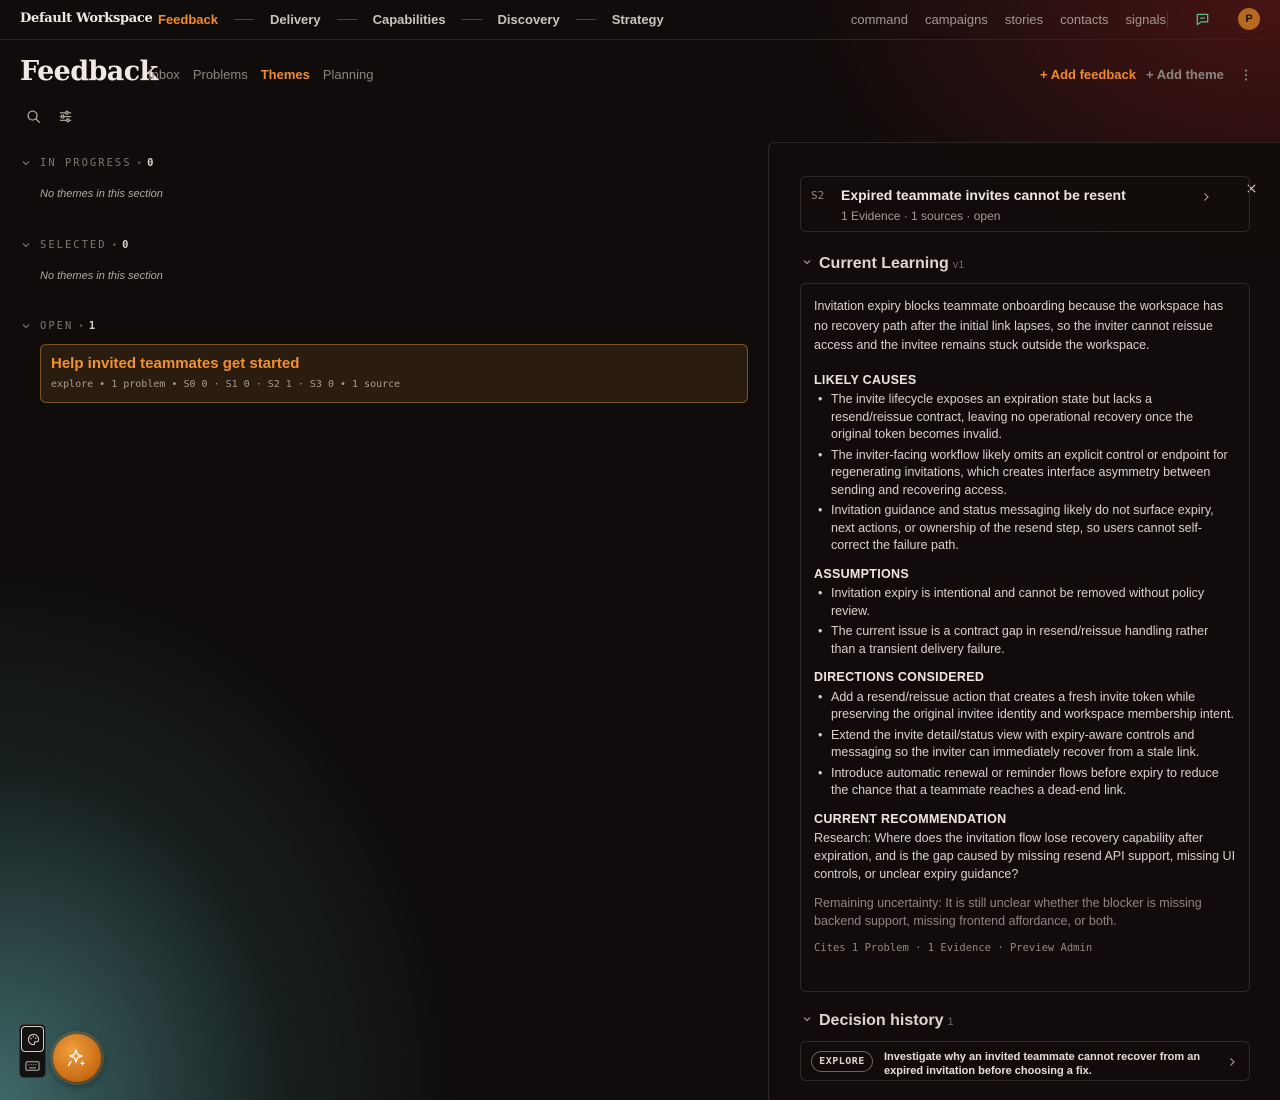  I want to click on nav-delivery: Delivery, so click(295, 19).